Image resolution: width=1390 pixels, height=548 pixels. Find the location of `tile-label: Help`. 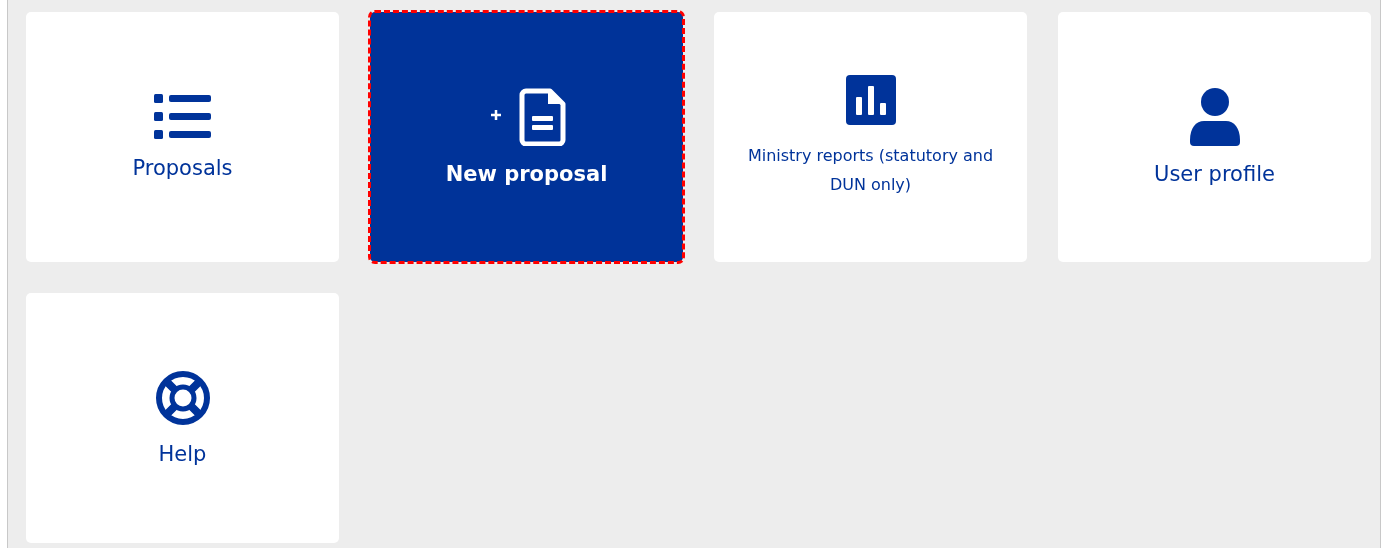

tile-label: Help is located at coordinates (182, 454).